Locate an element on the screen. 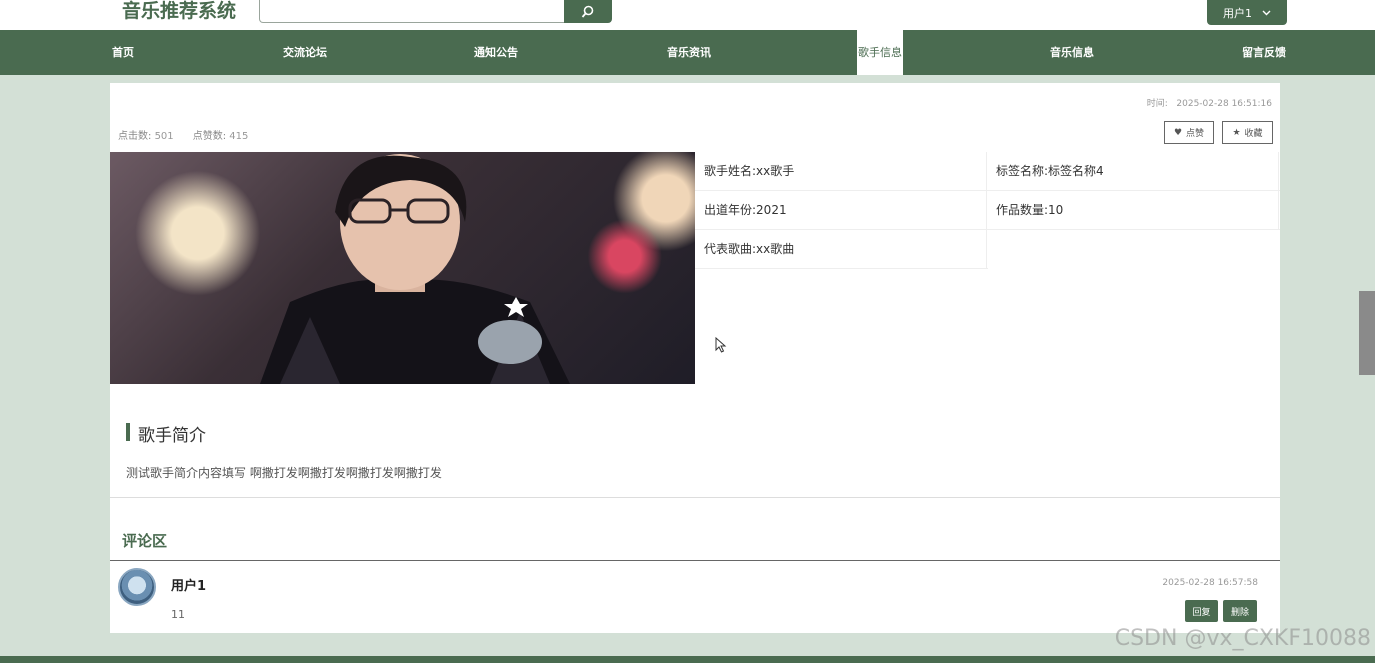  debut-year: 出道年份:2021 is located at coordinates (841, 210).